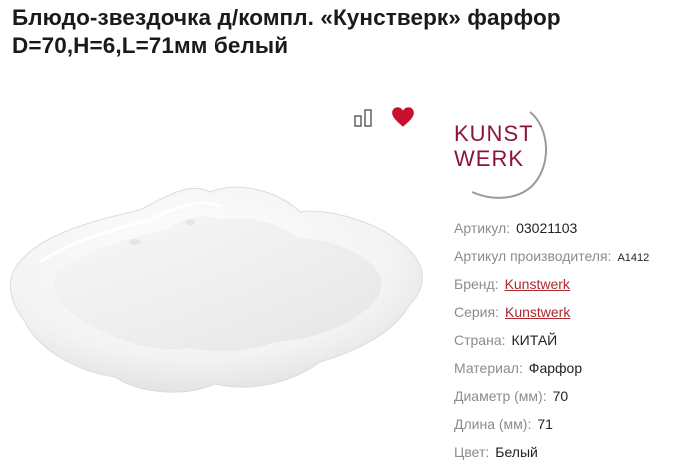 This screenshot has height=470, width=689. I want to click on spec-material: Материал: Фарфор, so click(551, 372).